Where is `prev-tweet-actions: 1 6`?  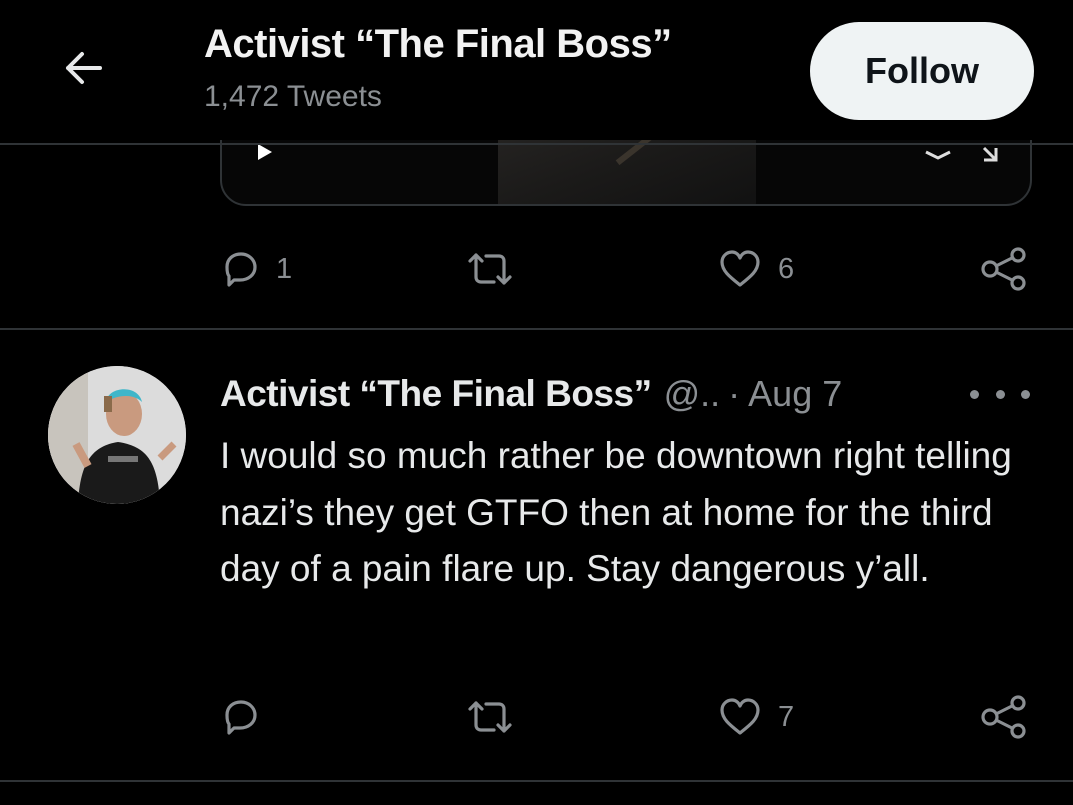 prev-tweet-actions: 1 6 is located at coordinates (626, 269).